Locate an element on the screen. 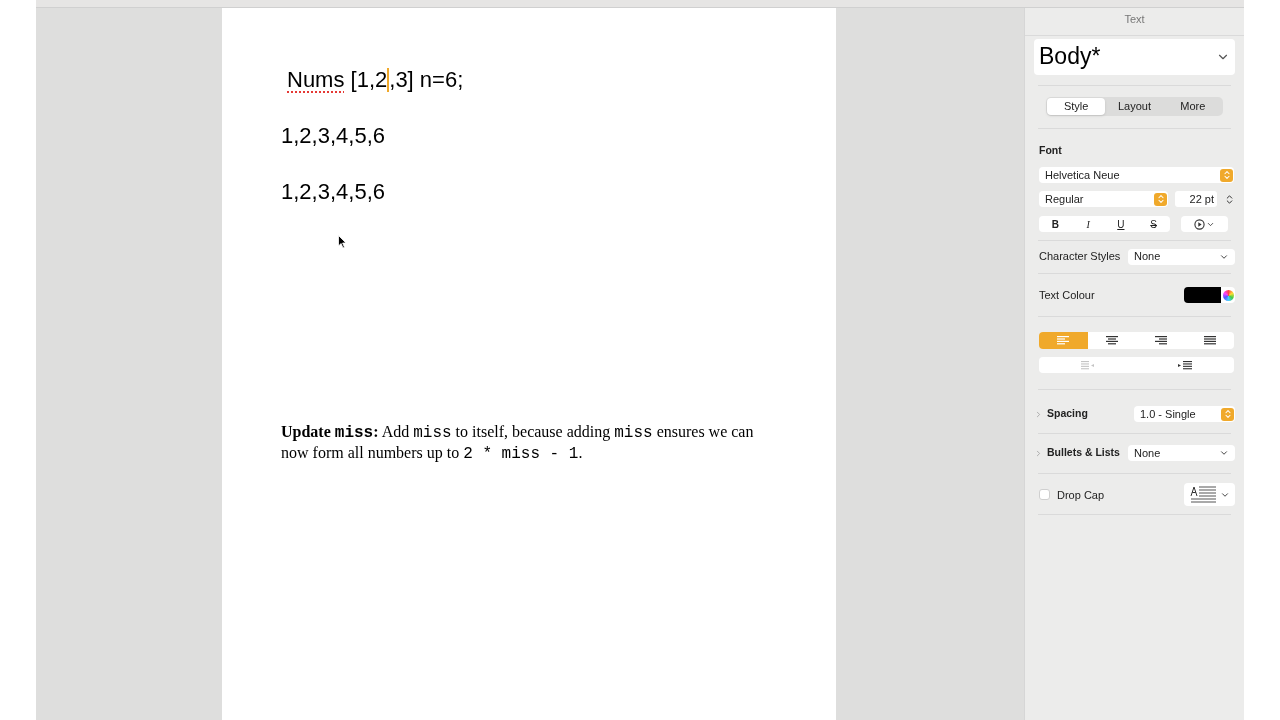 This screenshot has height=720, width=1280. tab: Layout is located at coordinates (1134, 106).